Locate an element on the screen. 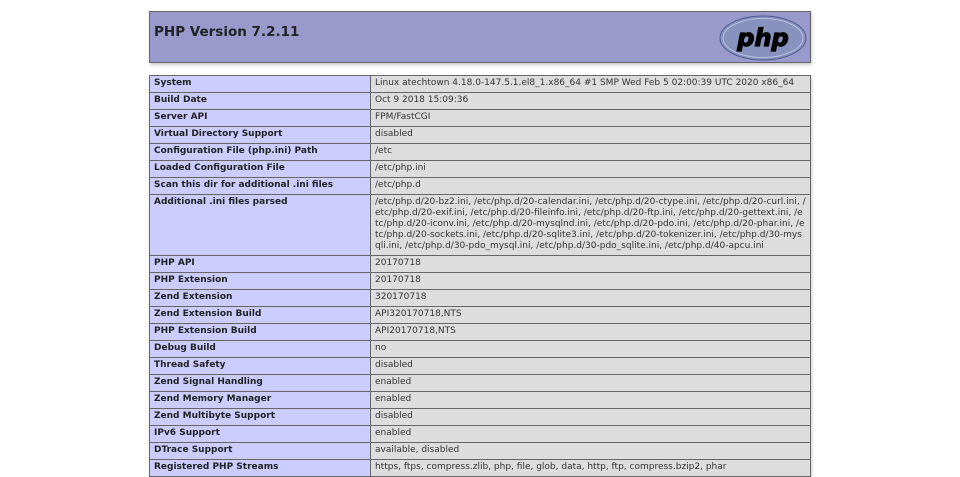 This screenshot has width=960, height=477. row-key: Additional .ini files parsed is located at coordinates (260, 225).